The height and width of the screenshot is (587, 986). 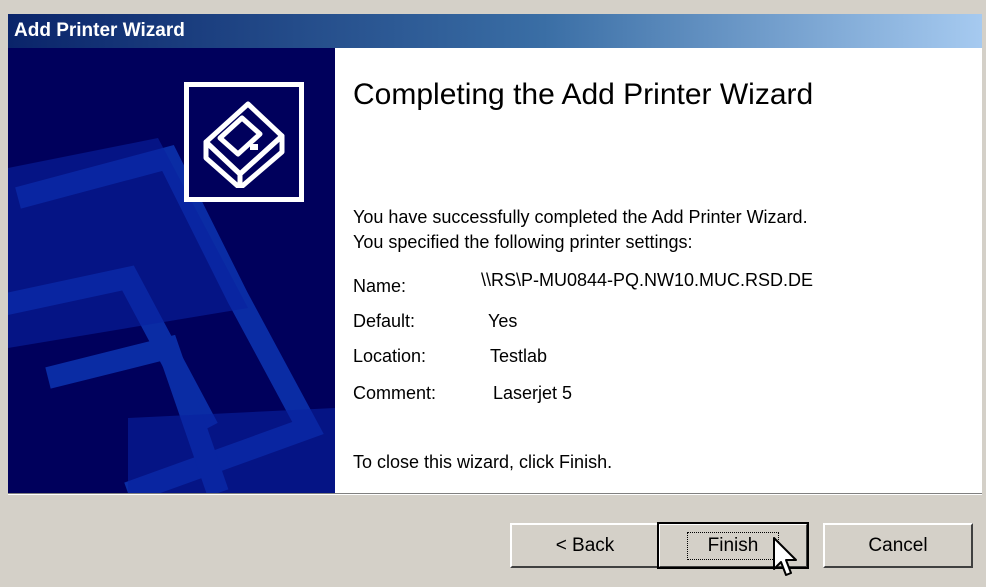 I want to click on back-button-label: < Back, so click(x=585, y=545).